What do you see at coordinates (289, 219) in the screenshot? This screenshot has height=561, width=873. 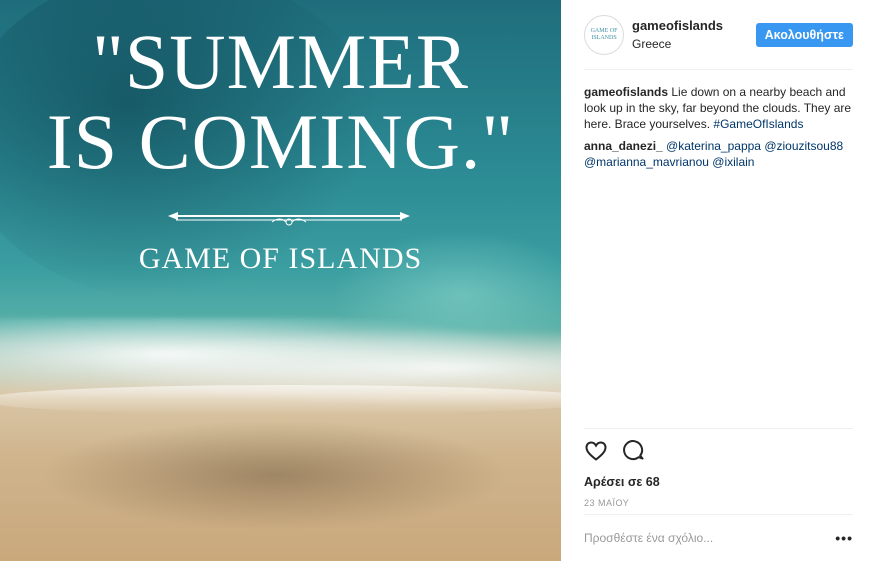 I see `ornament-divider-icon` at bounding box center [289, 219].